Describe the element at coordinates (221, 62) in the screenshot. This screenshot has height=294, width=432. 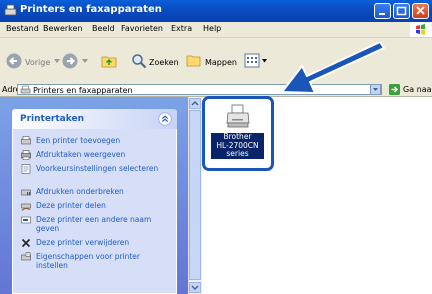
I see `folders-button: Mappen` at that location.